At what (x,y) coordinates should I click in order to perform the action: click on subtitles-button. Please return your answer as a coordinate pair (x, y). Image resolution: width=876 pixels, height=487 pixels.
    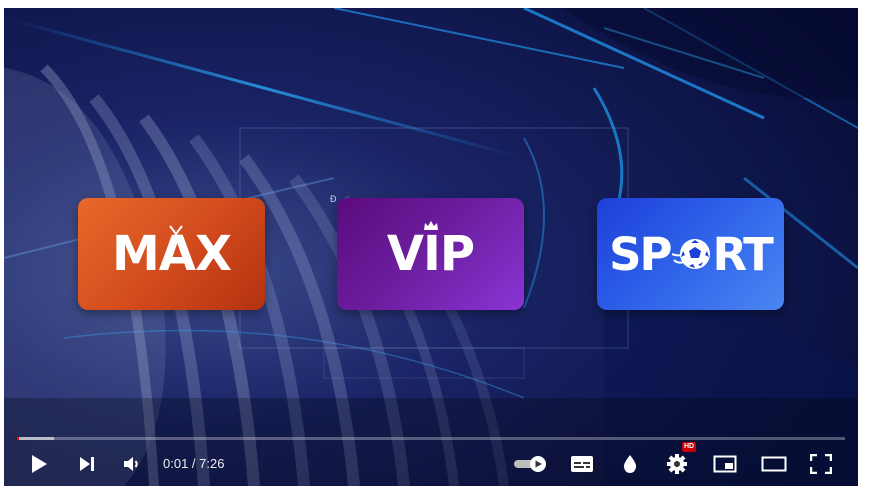
    Looking at the image, I should click on (582, 464).